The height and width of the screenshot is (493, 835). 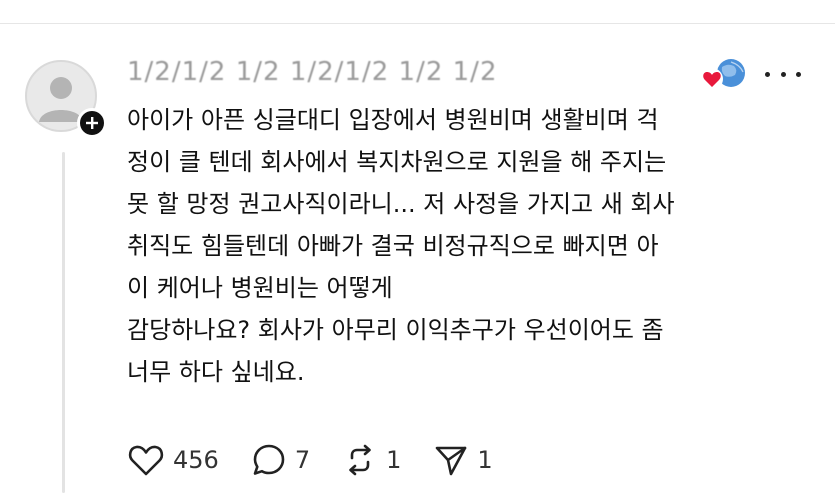 I want to click on thread-line, so click(x=63, y=322).